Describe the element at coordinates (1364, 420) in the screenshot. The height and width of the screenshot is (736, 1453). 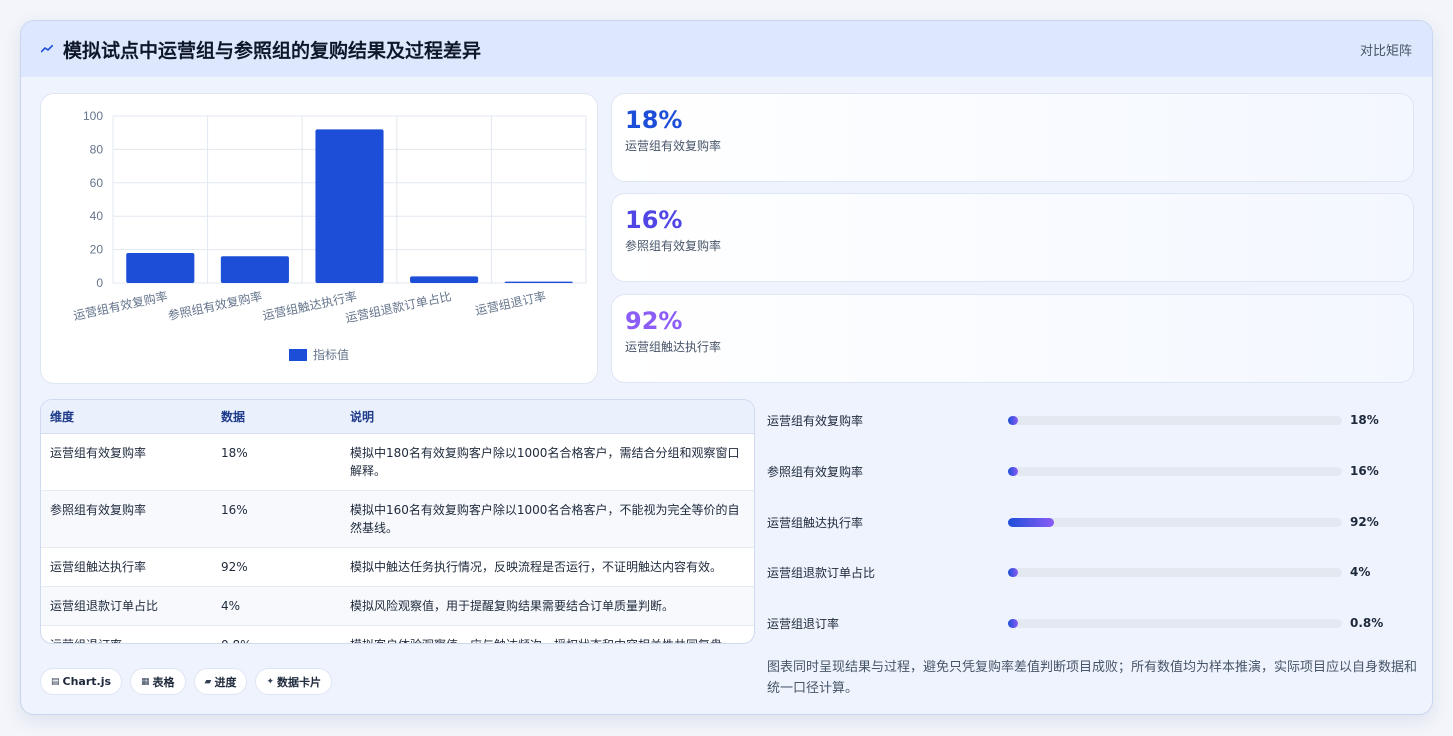
I see `progress-value: 18%` at that location.